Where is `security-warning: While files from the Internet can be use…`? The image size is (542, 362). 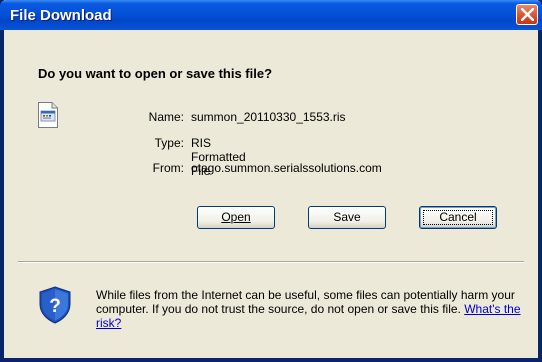 security-warning: While files from the Internet can be use… is located at coordinates (311, 309).